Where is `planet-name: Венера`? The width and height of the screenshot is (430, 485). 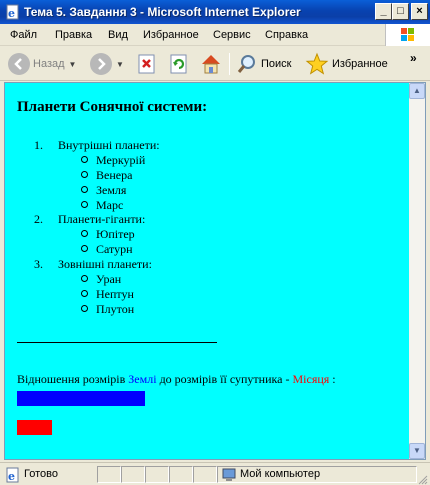 planet-name: Венера is located at coordinates (114, 175).